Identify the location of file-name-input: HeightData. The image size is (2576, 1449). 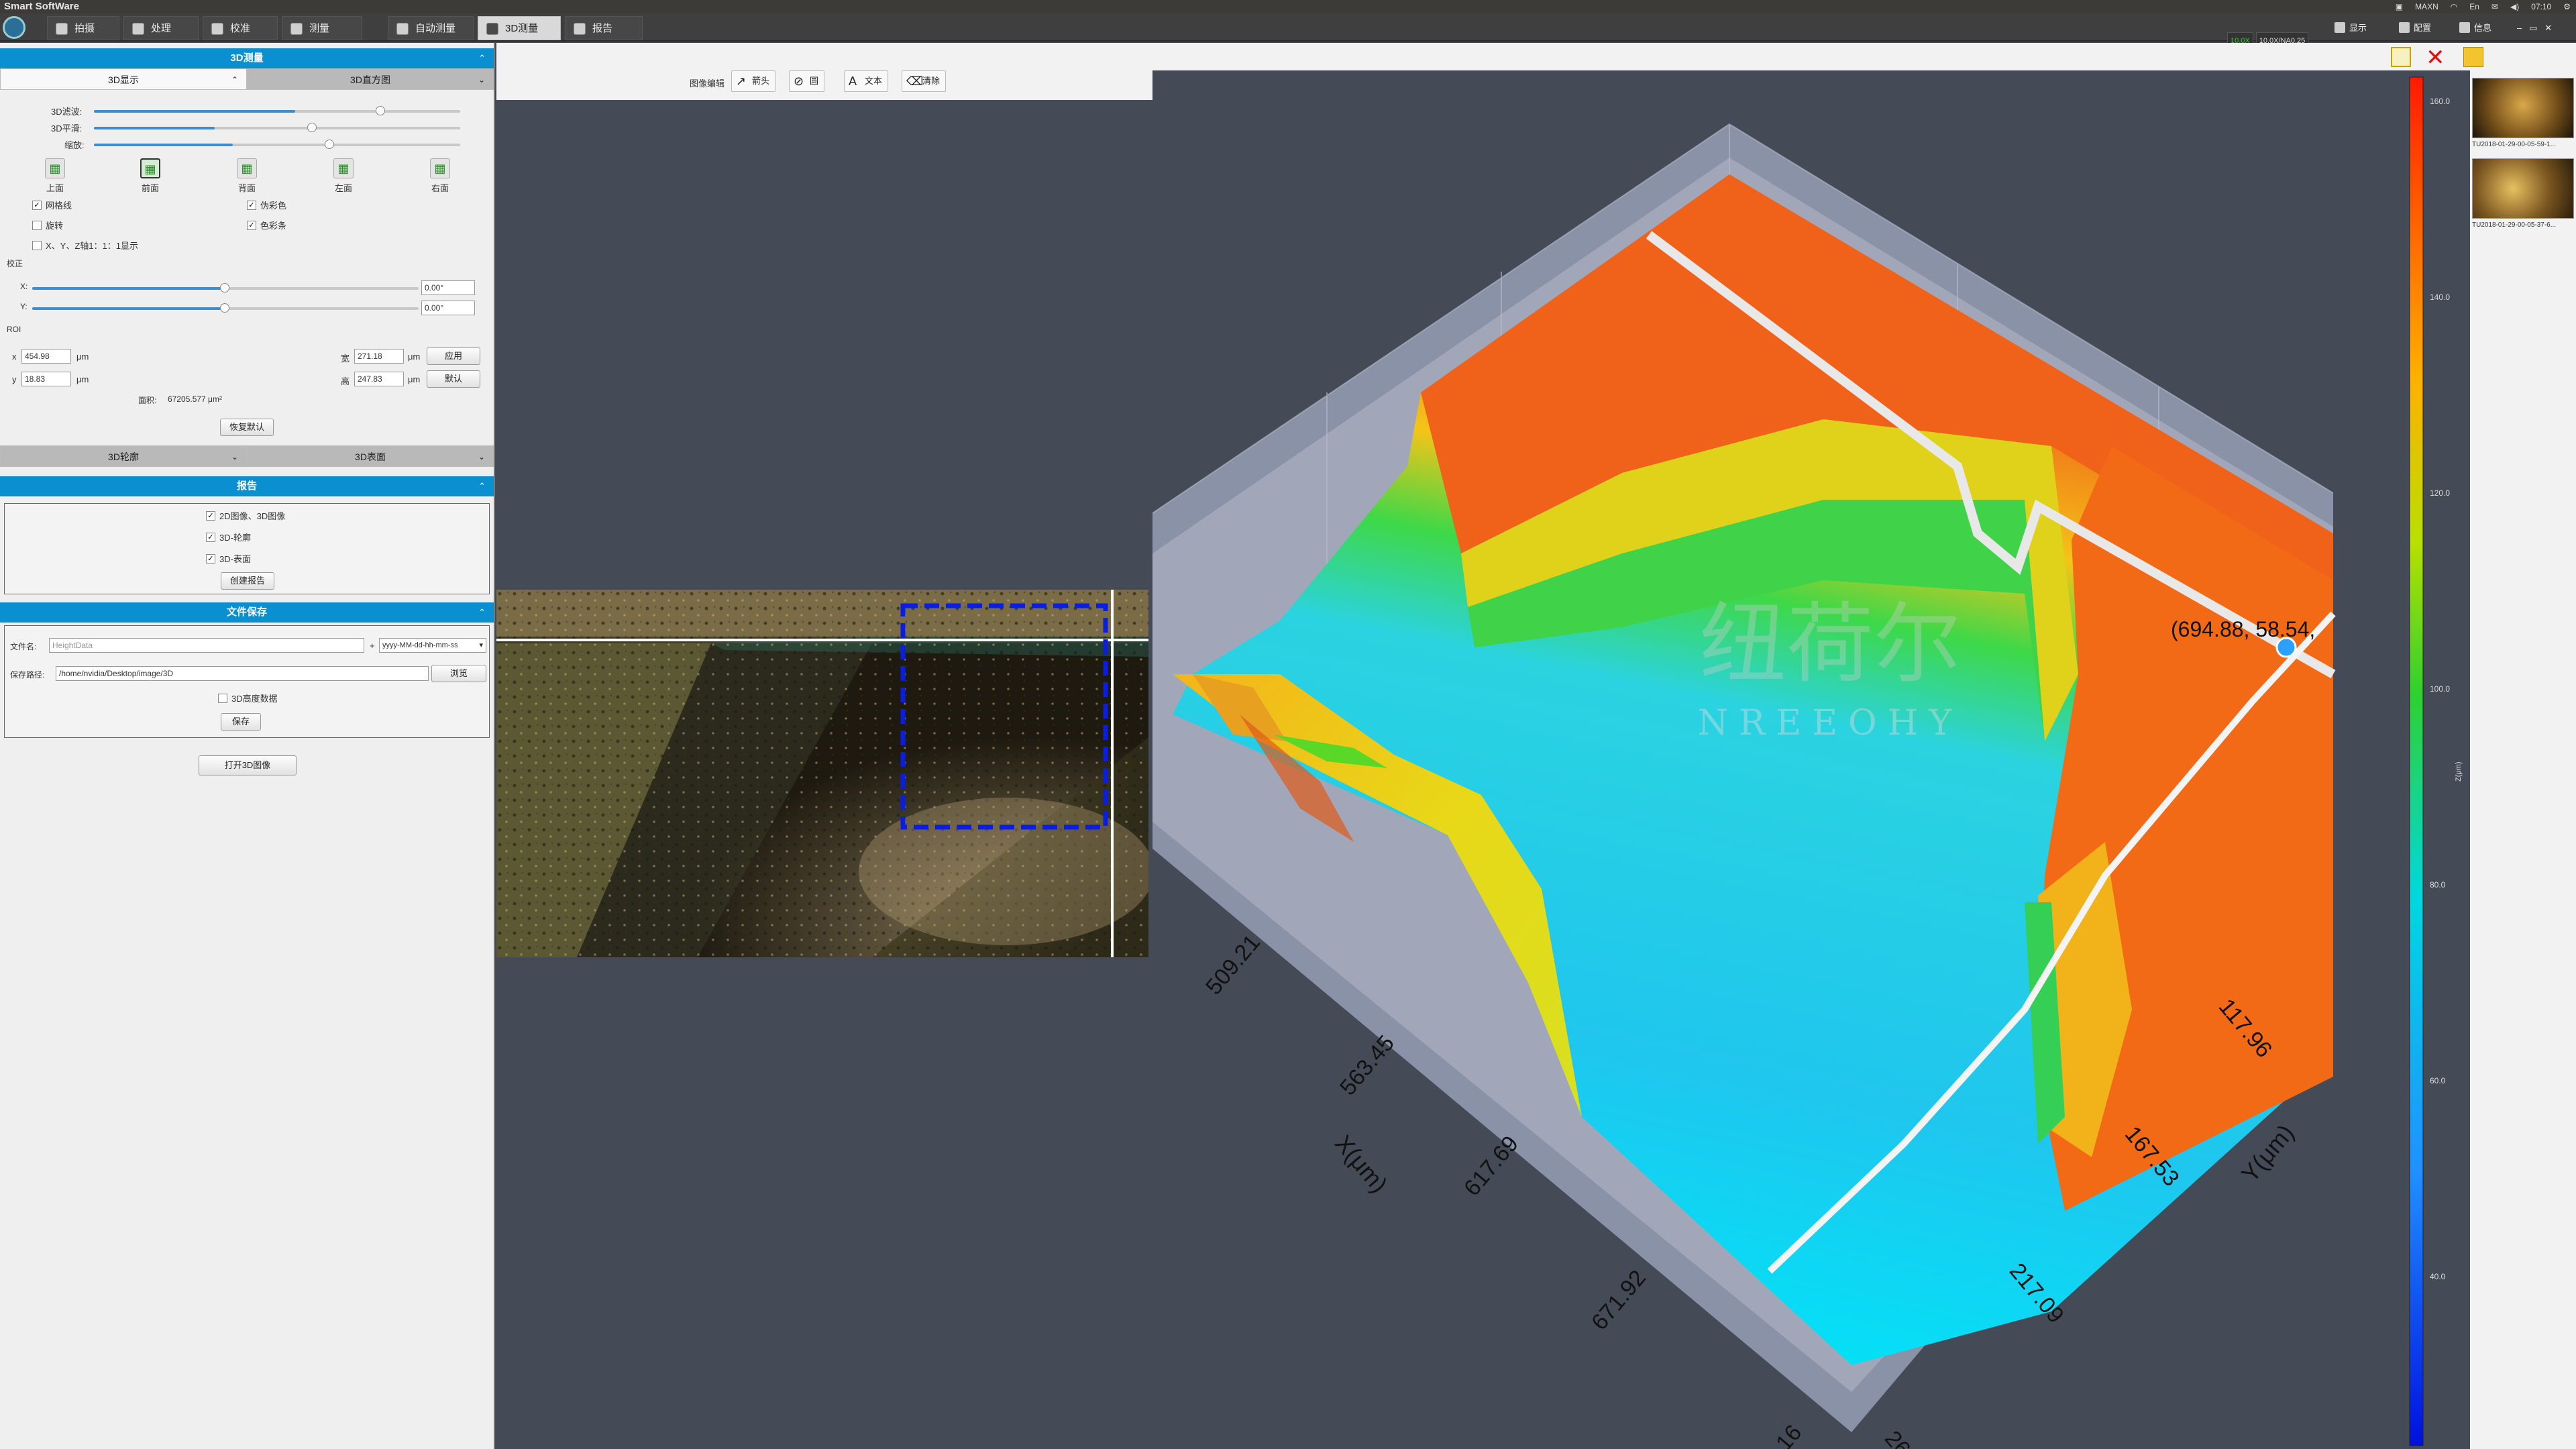
(206, 645).